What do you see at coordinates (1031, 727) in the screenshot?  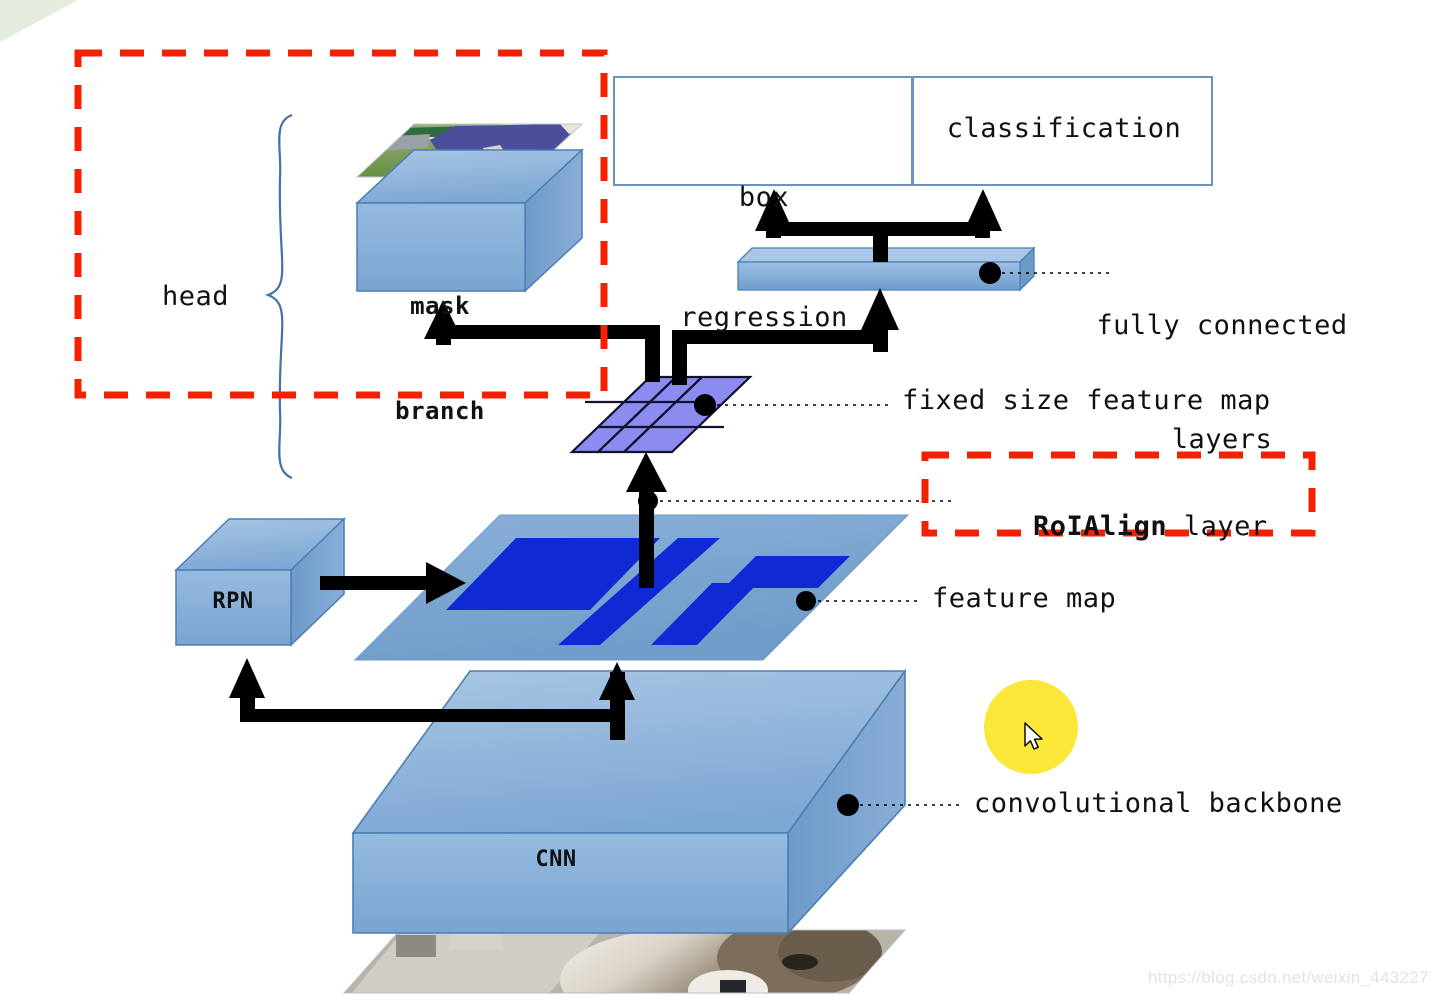 I see `click-highlight` at bounding box center [1031, 727].